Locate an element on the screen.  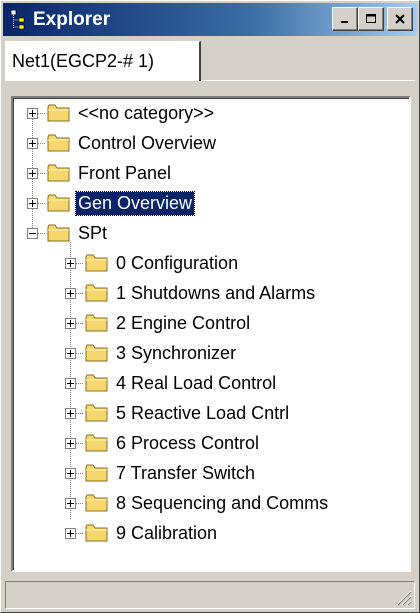
tree-node-gen-overview: Gen Overview is located at coordinates (111, 203).